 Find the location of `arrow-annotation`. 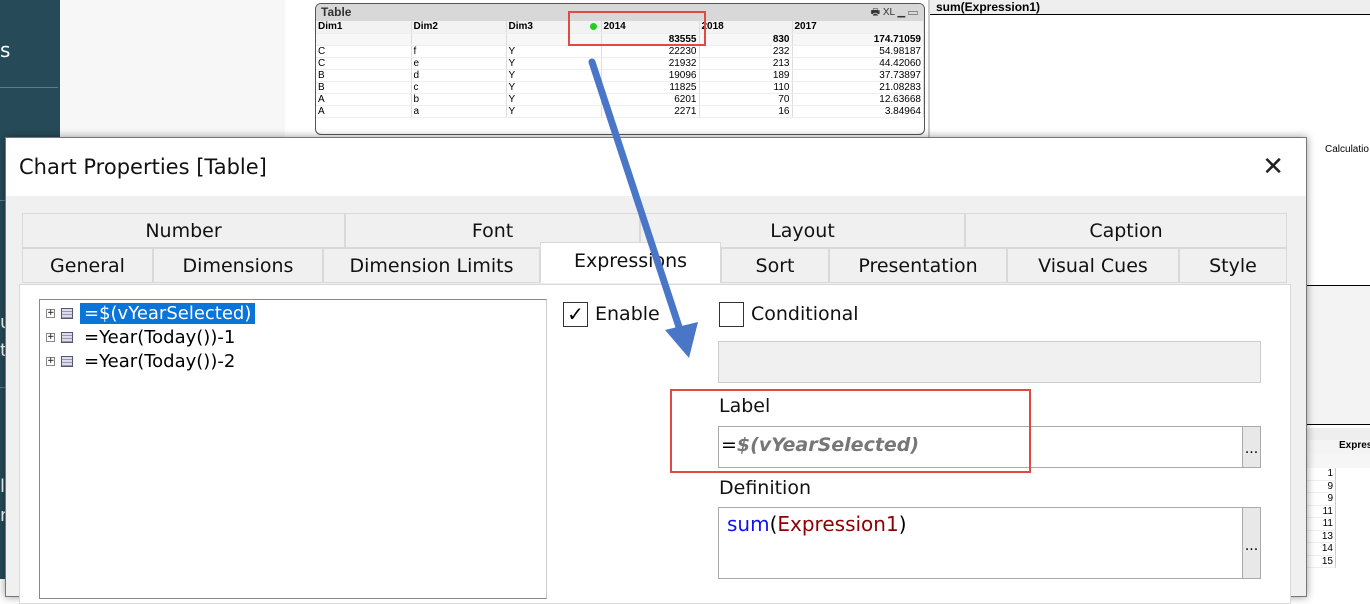

arrow-annotation is located at coordinates (643, 208).